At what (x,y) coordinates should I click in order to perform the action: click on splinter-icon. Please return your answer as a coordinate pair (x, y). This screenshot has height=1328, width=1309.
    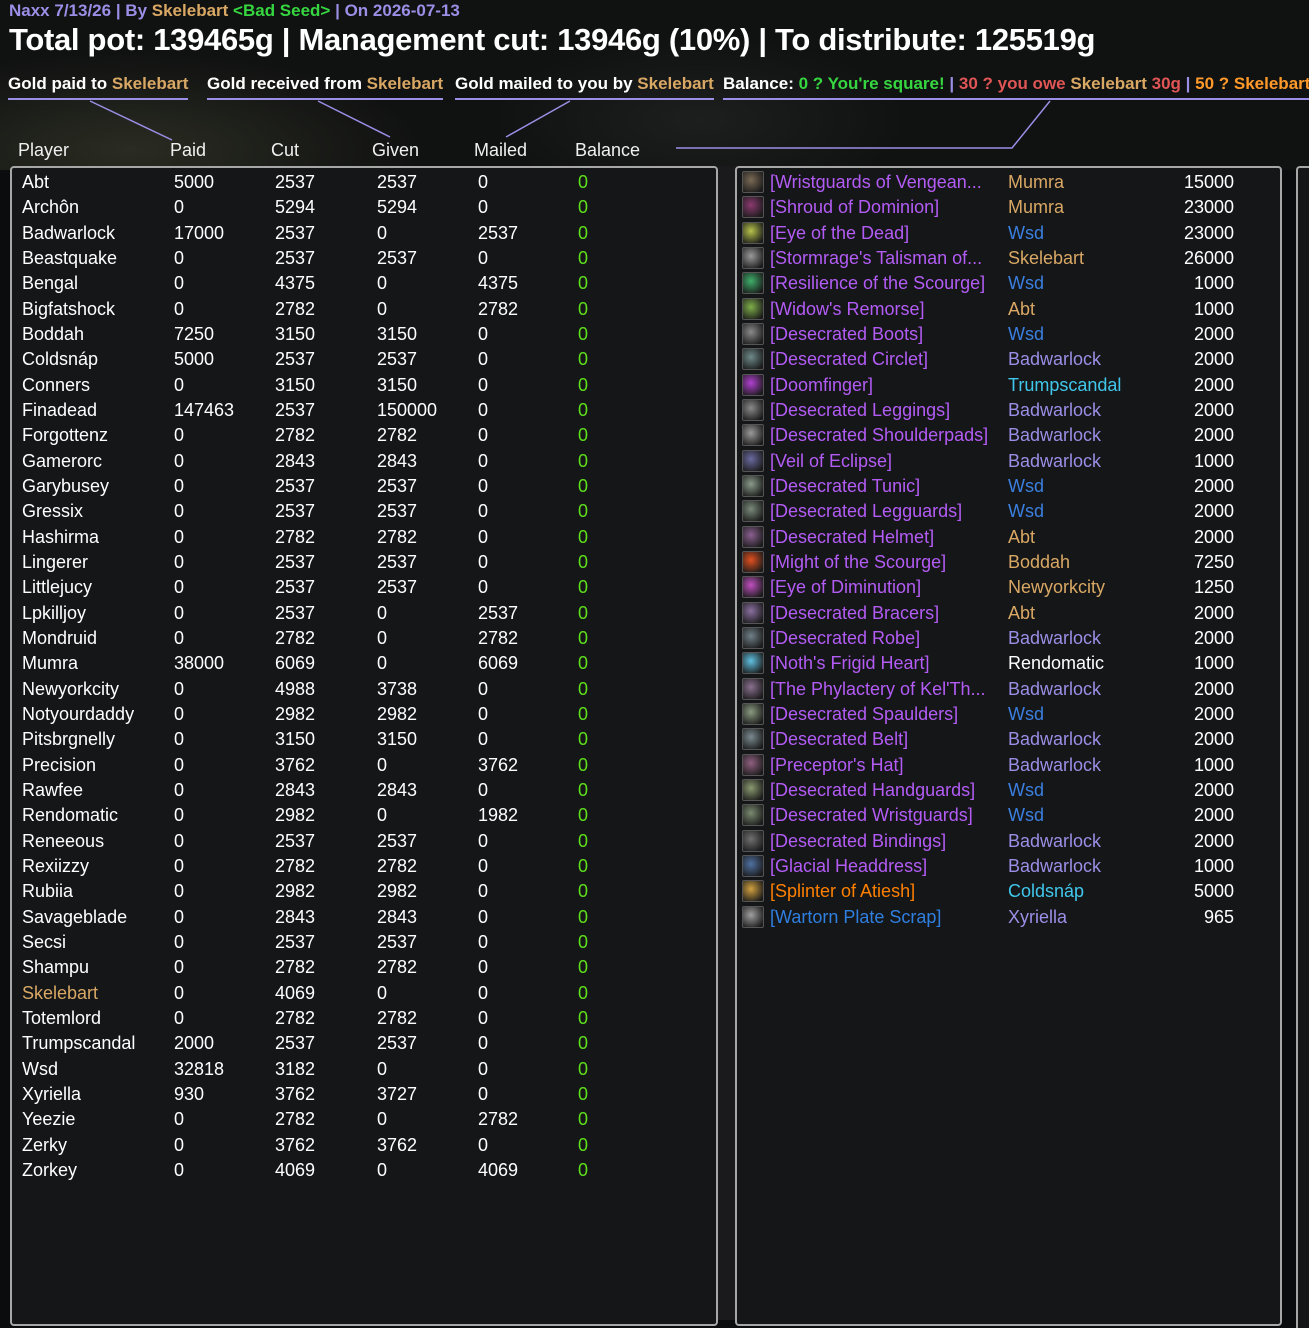
    Looking at the image, I should click on (753, 891).